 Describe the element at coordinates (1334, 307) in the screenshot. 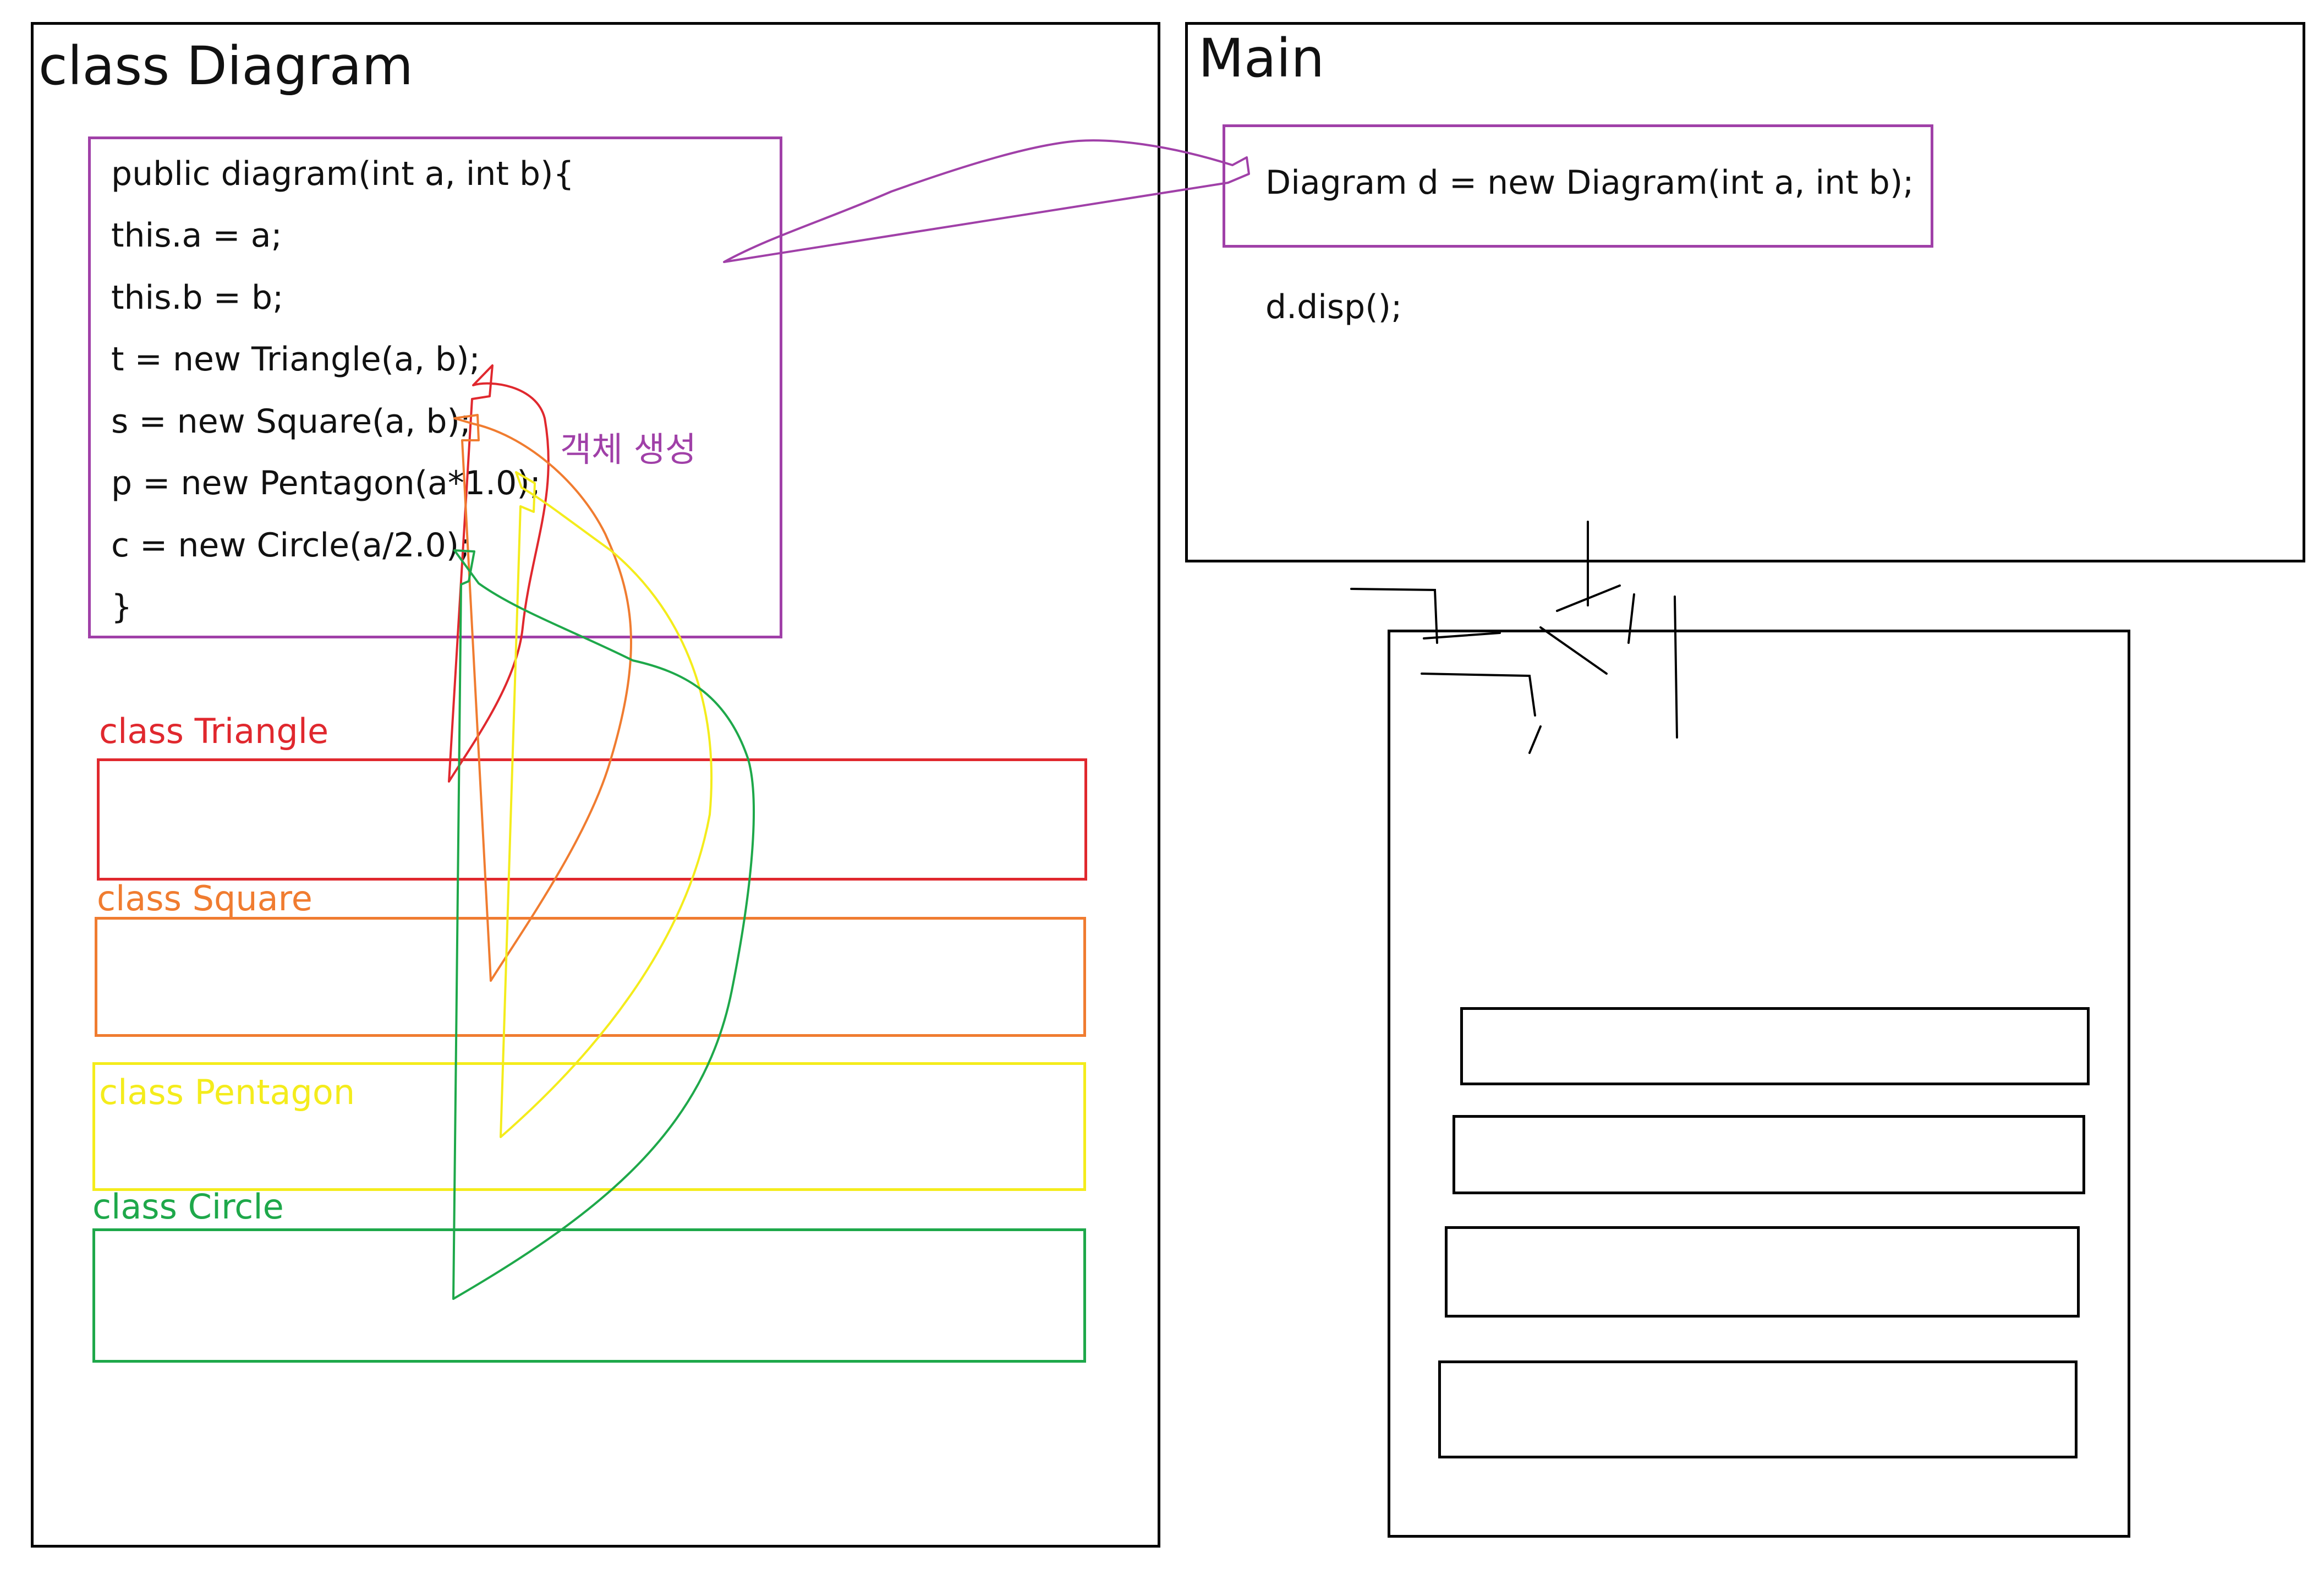

I see `disp-call: d.disp();` at that location.